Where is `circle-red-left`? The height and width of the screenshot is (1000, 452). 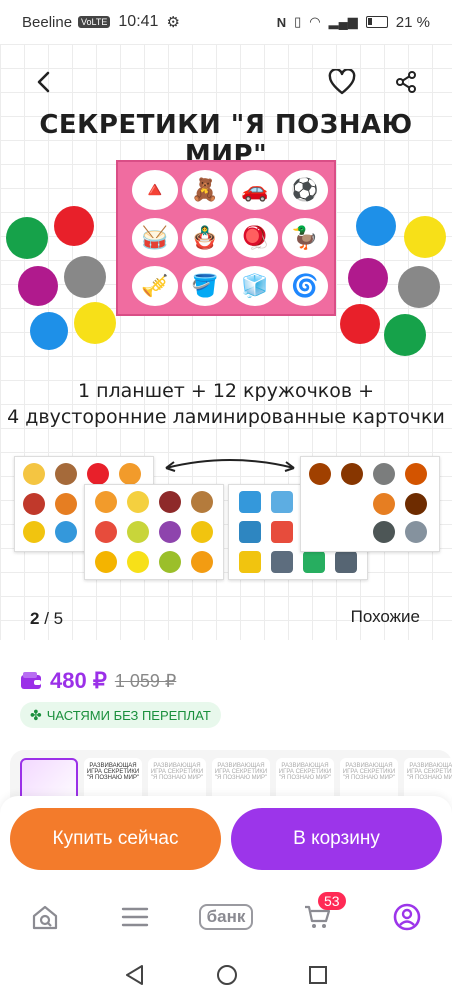
circle-red-left is located at coordinates (74, 226).